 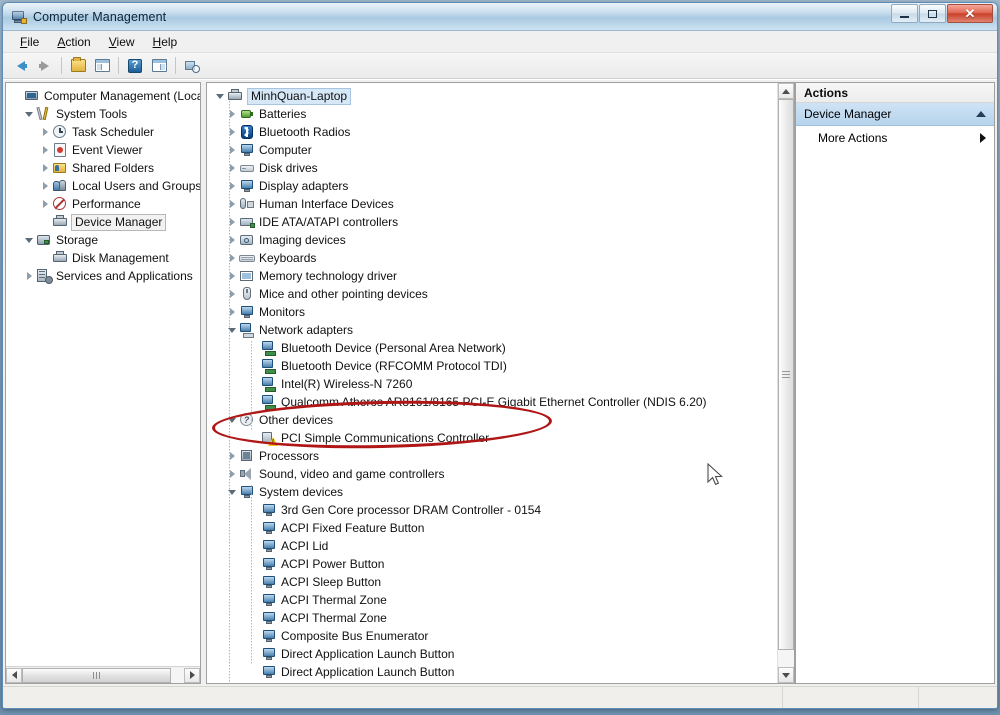 I want to click on device-tree-root: MinhQuan-Laptop, so click(x=494, y=96).